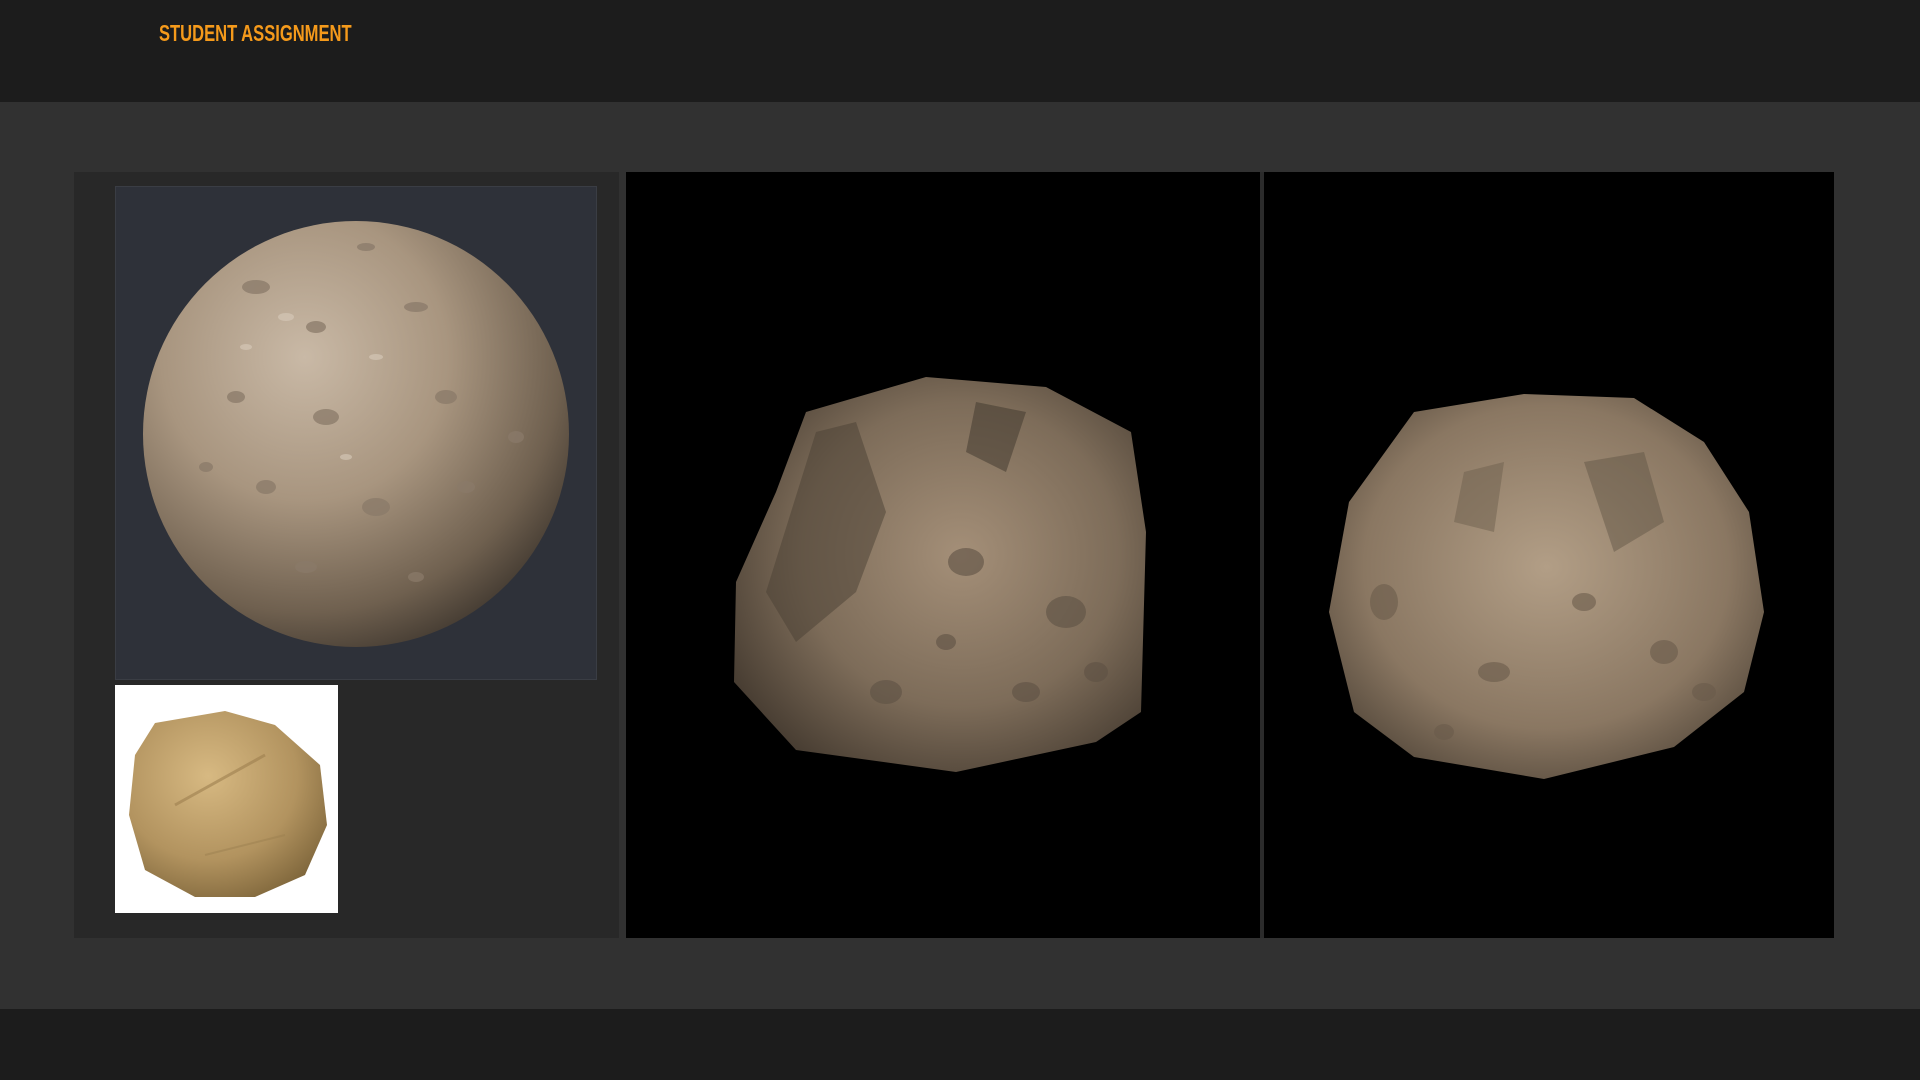 This screenshot has width=1920, height=1080. What do you see at coordinates (1546, 586) in the screenshot?
I see `rock-render-2-image` at bounding box center [1546, 586].